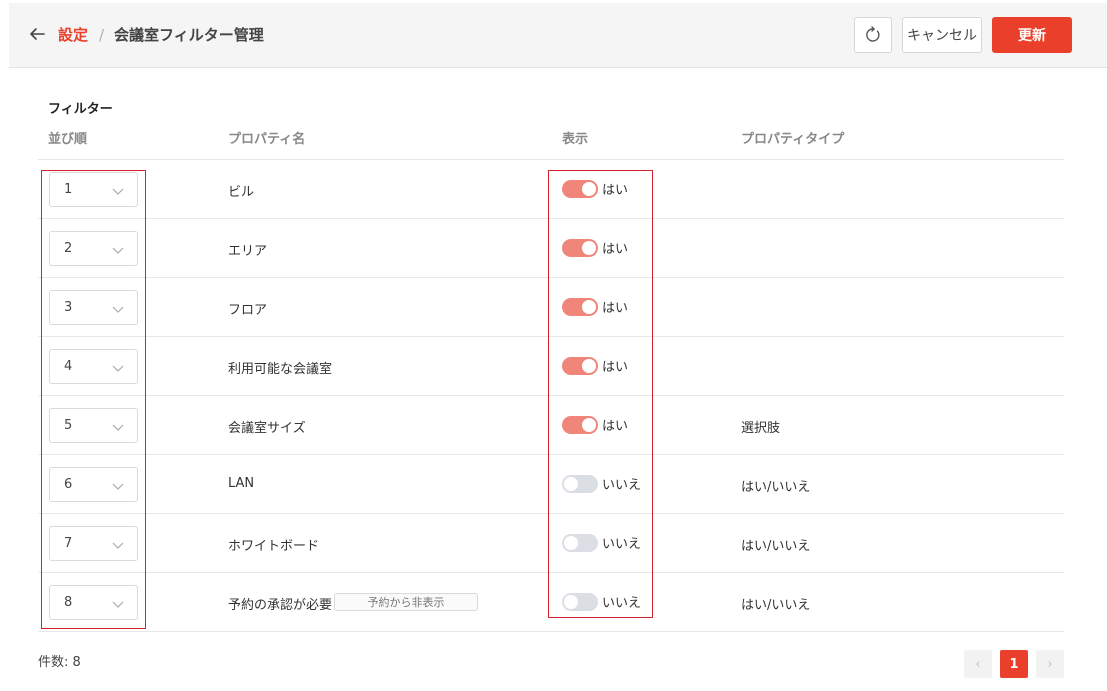 This screenshot has height=691, width=1107. What do you see at coordinates (68, 139) in the screenshot?
I see `column-header-order: 並び順` at bounding box center [68, 139].